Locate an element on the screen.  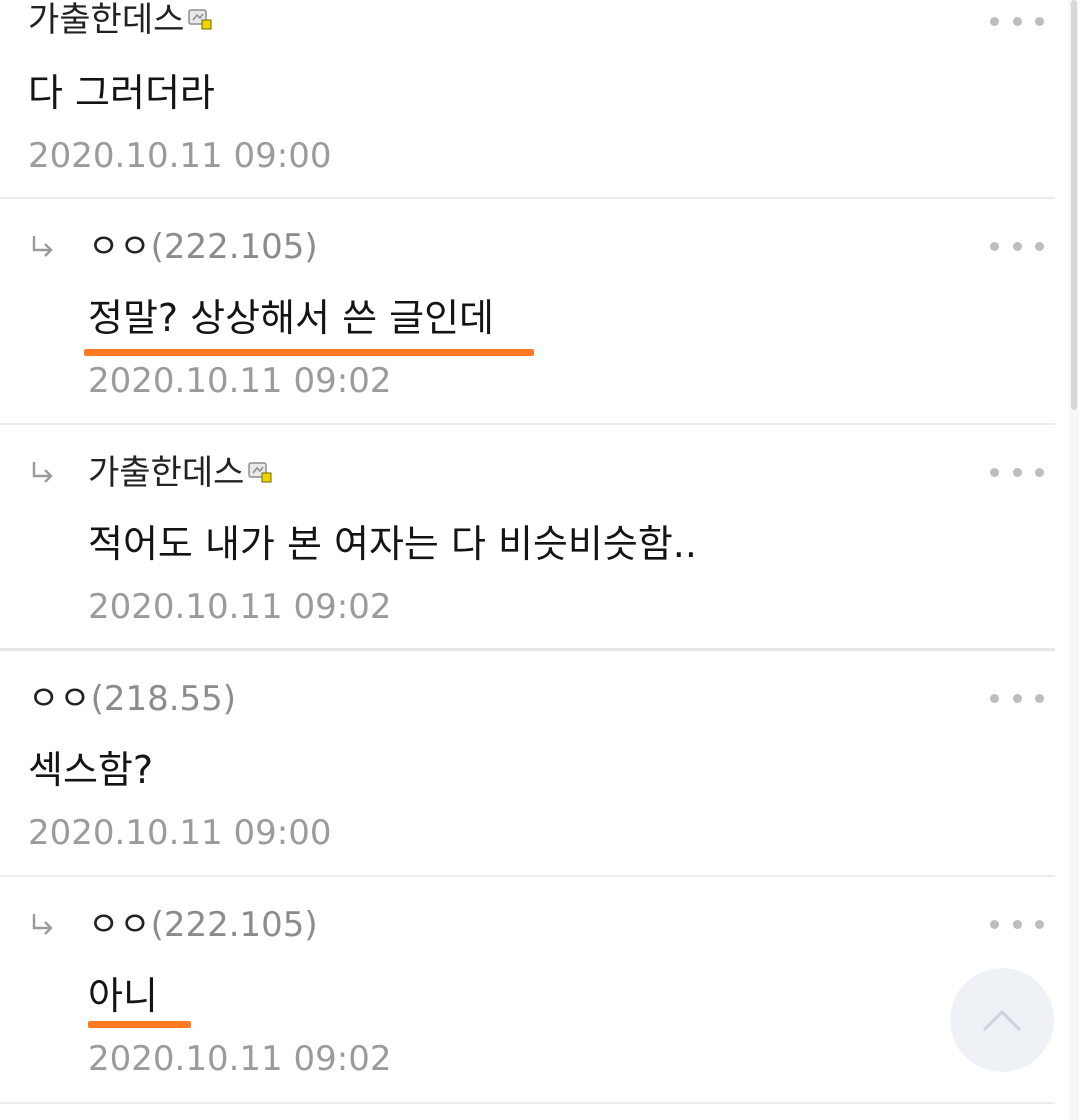
comment-text: 다 그러더라 is located at coordinates (121, 93).